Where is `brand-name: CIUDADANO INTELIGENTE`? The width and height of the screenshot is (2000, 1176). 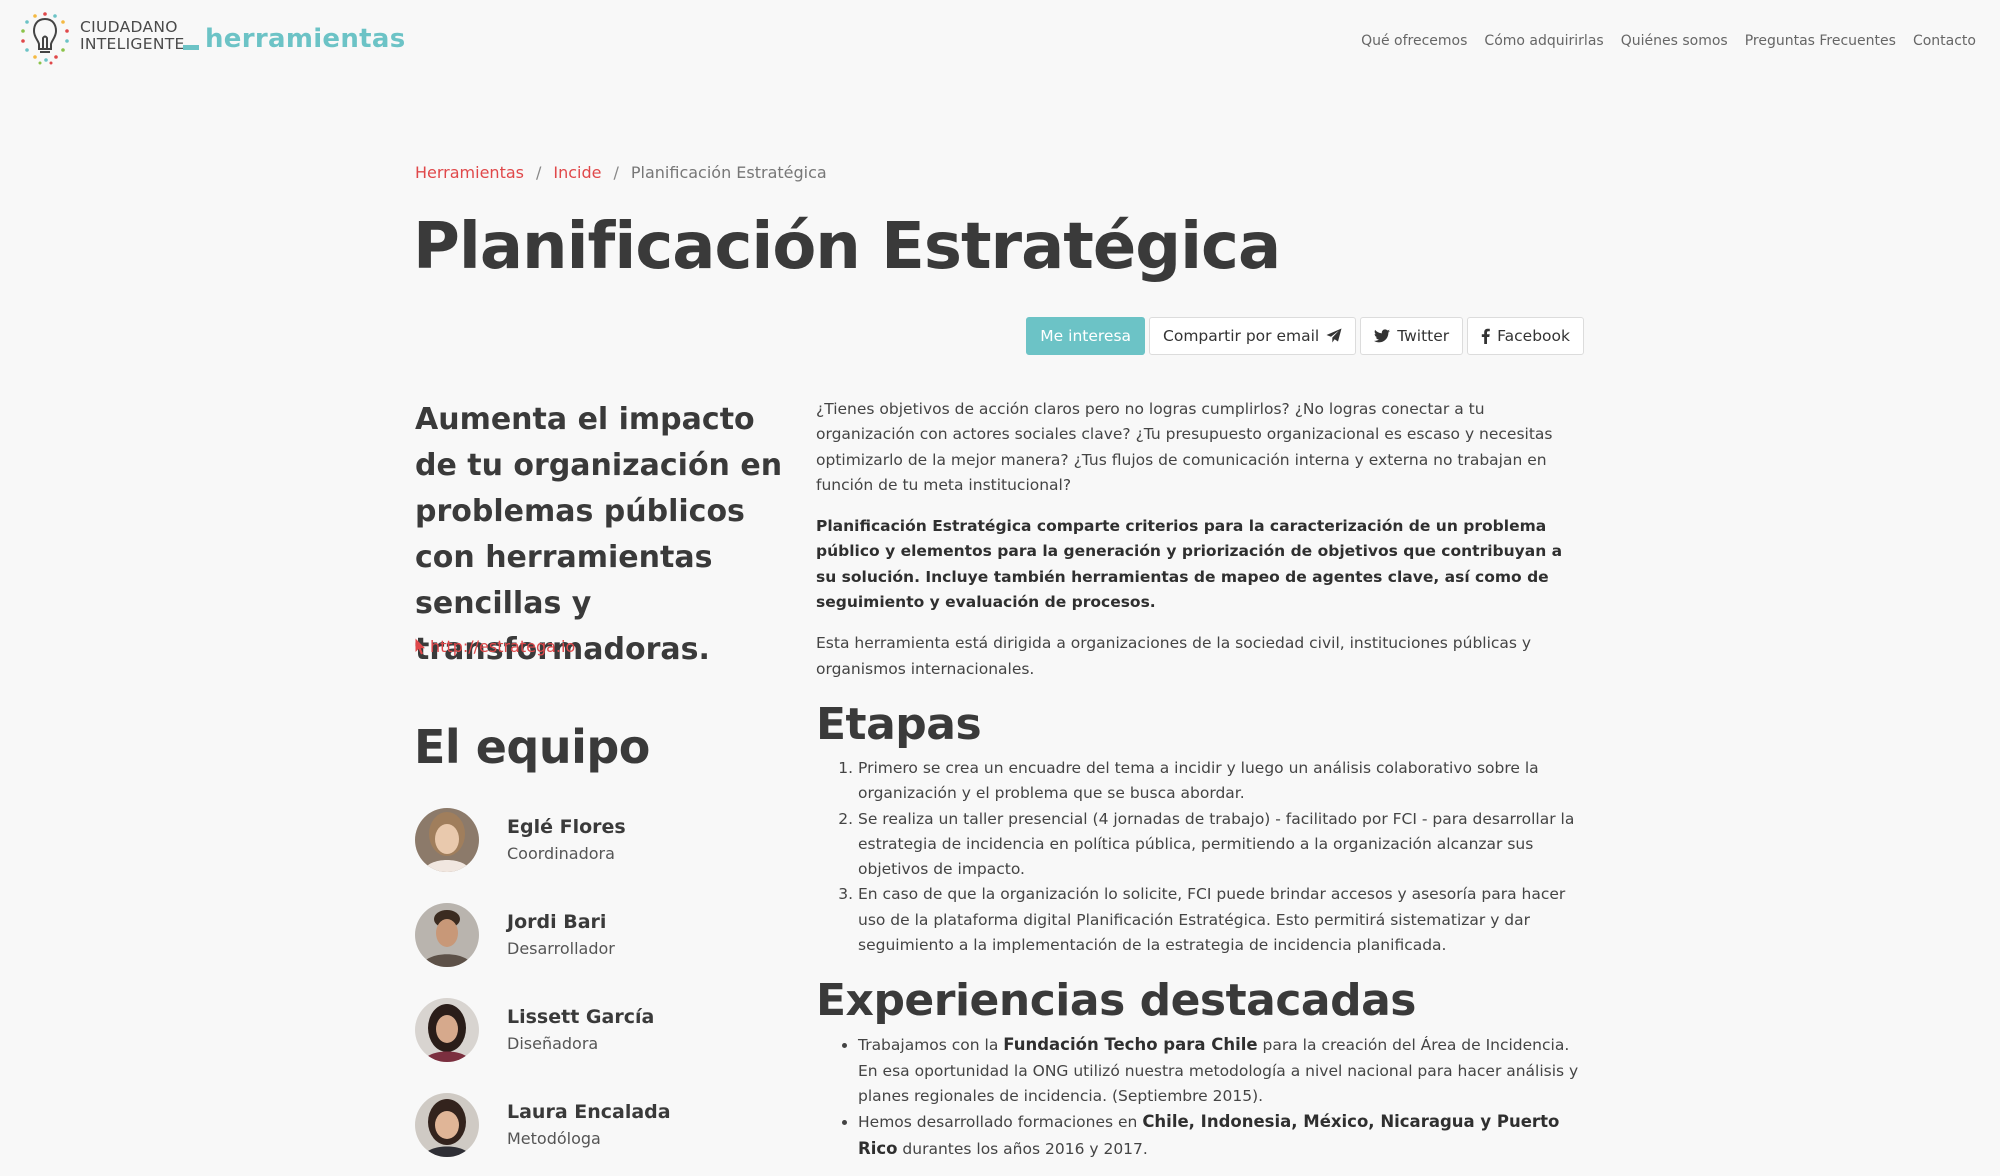 brand-name: CIUDADANO INTELIGENTE is located at coordinates (132, 36).